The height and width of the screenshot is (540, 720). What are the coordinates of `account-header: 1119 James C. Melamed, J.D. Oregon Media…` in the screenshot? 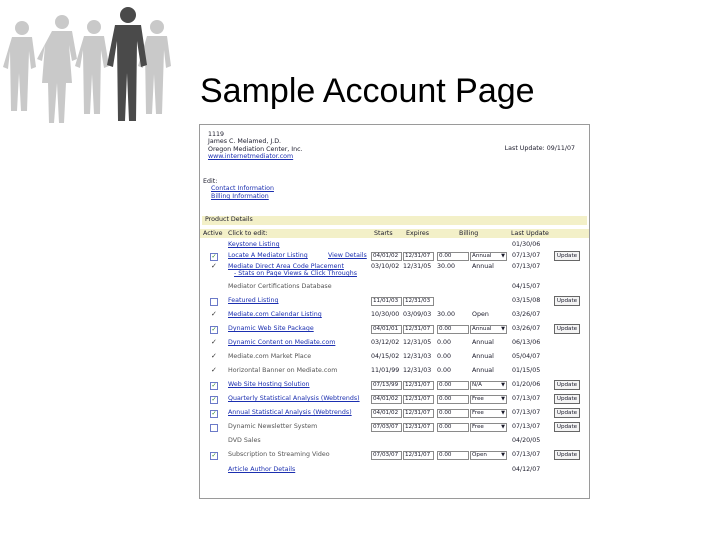 It's located at (255, 146).